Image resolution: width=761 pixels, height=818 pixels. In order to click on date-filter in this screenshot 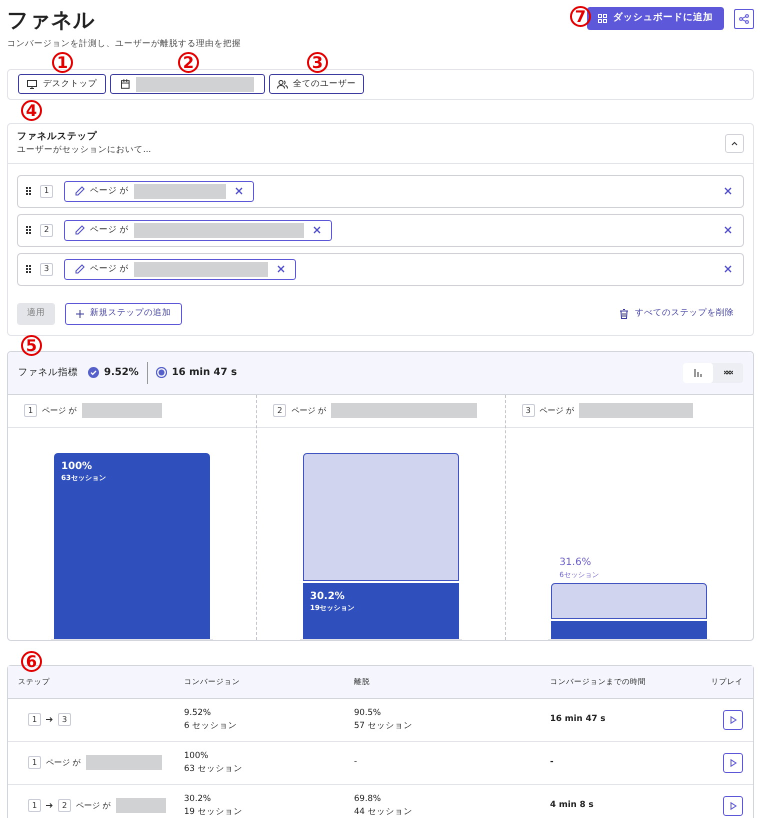, I will do `click(187, 84)`.